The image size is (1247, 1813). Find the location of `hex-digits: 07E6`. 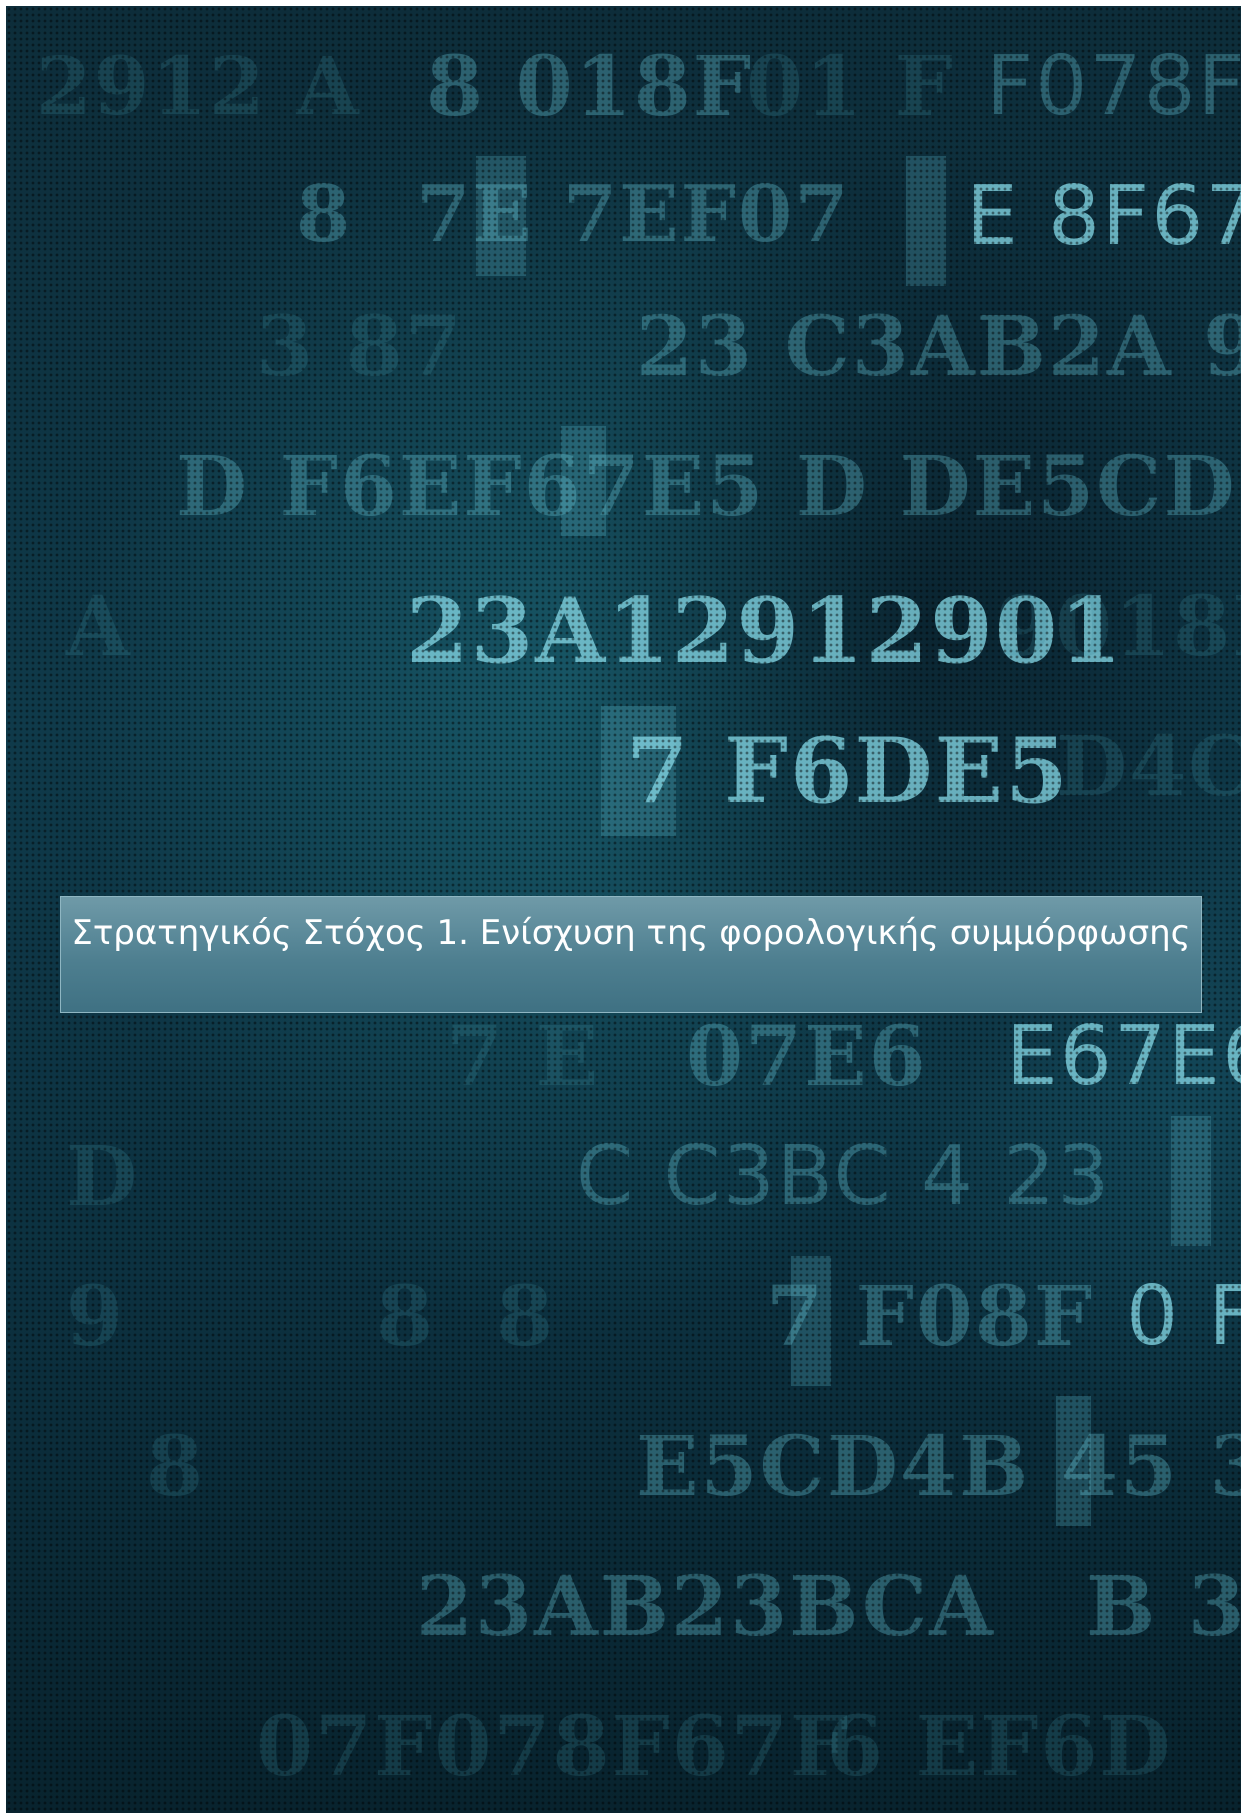

hex-digits: 07E6 is located at coordinates (807, 1057).